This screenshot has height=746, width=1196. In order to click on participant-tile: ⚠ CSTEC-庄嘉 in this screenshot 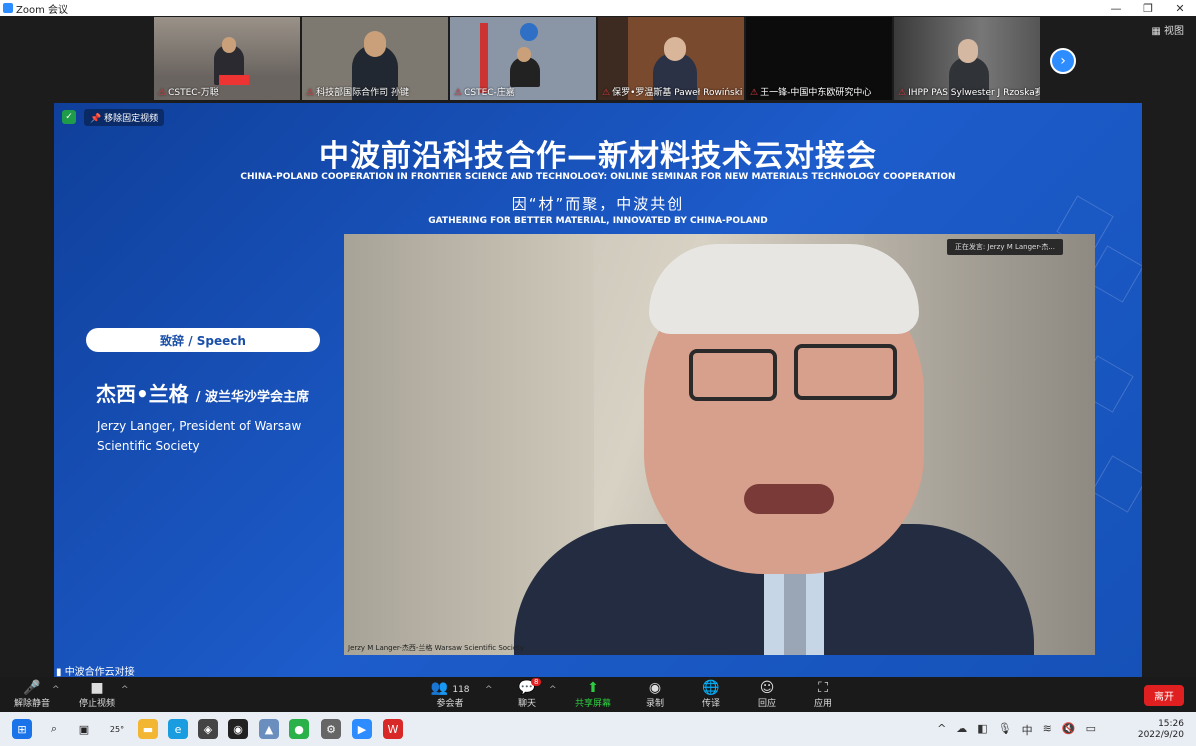, I will do `click(523, 58)`.